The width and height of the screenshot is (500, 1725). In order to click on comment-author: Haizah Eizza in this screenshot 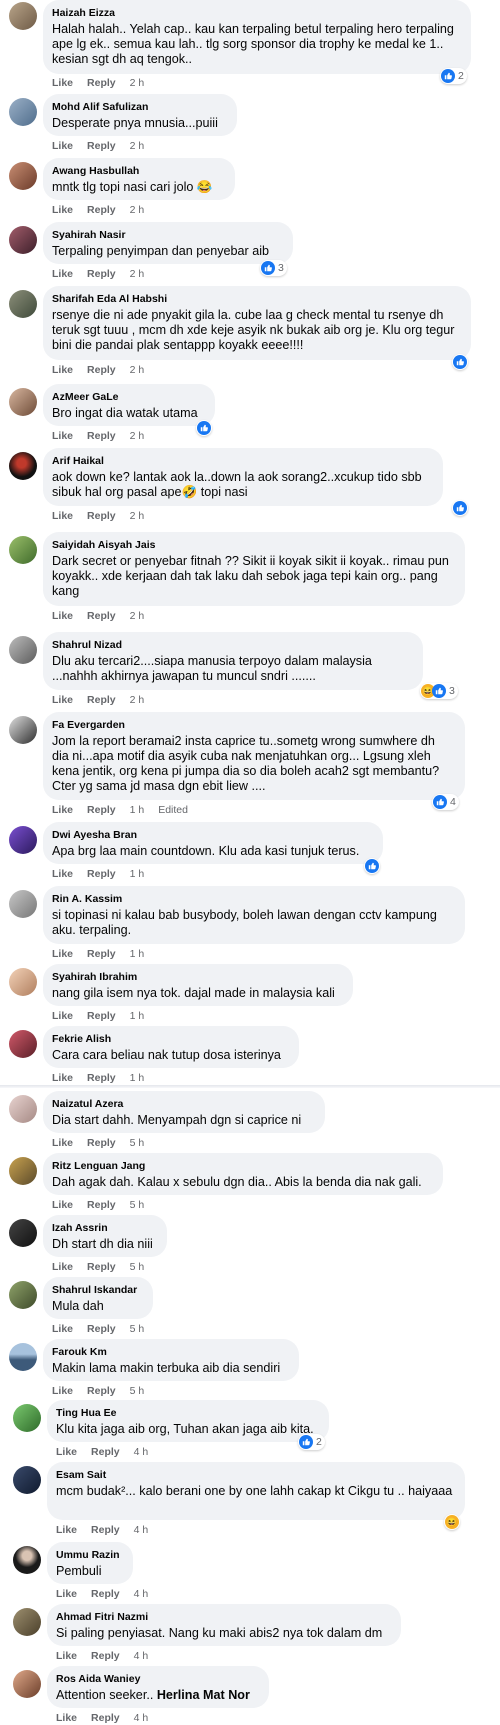, I will do `click(256, 13)`.